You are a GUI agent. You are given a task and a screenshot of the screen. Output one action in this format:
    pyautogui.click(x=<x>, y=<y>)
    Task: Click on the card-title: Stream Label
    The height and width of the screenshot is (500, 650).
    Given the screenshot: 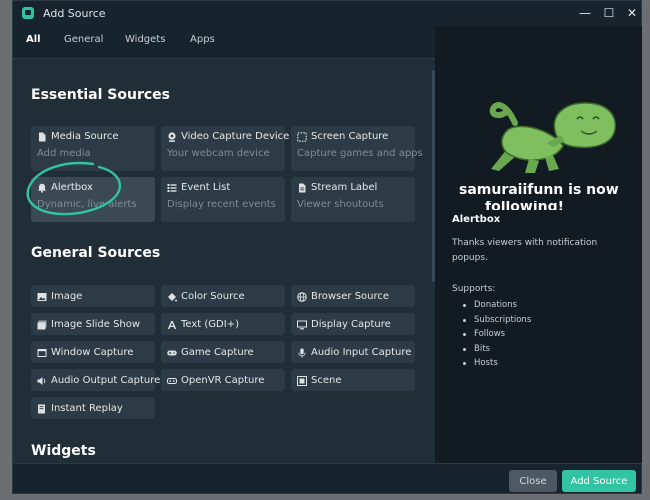 What is the action you would take?
    pyautogui.click(x=344, y=187)
    